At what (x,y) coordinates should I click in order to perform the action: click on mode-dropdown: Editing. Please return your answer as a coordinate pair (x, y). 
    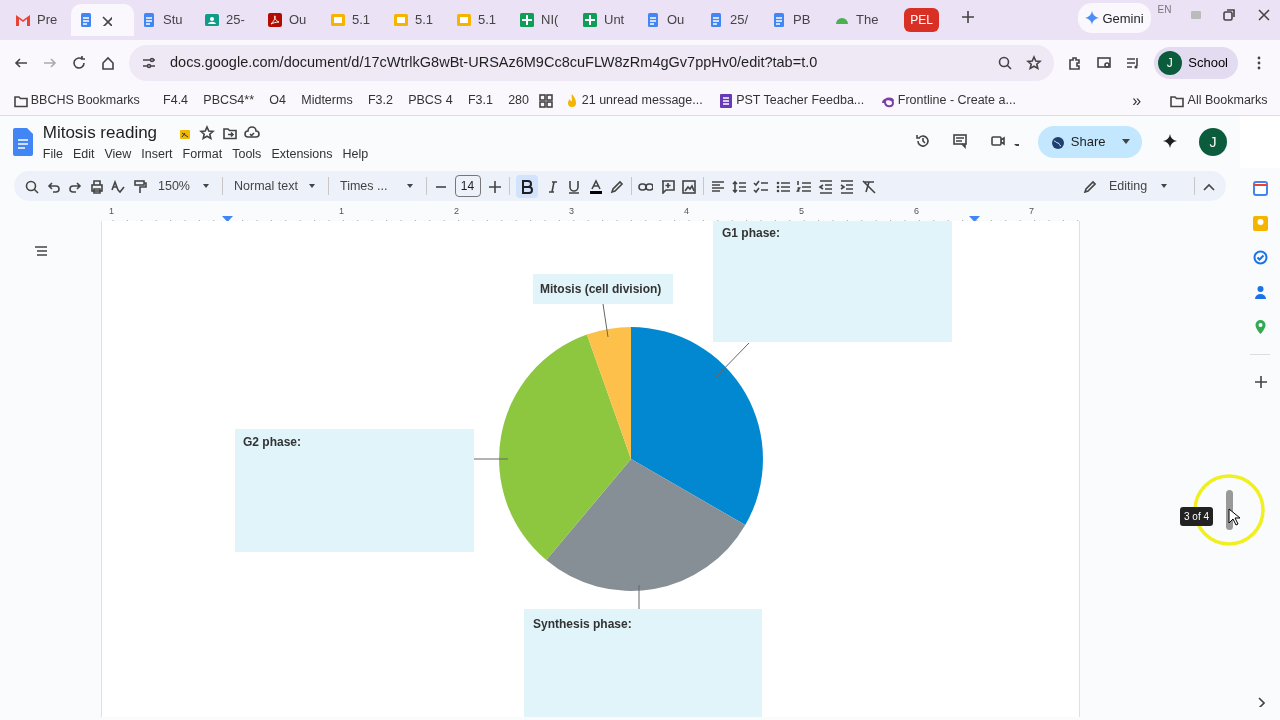
    Looking at the image, I should click on (1132, 186).